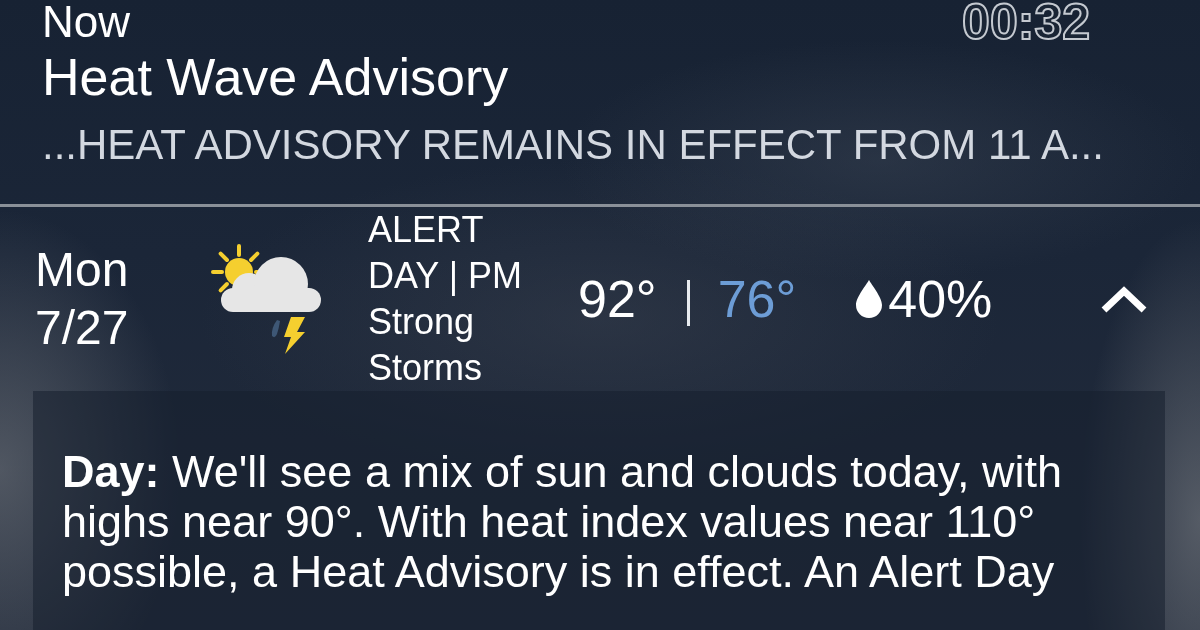 The width and height of the screenshot is (1200, 630). I want to click on timer-label: 00:32, so click(1026, 22).